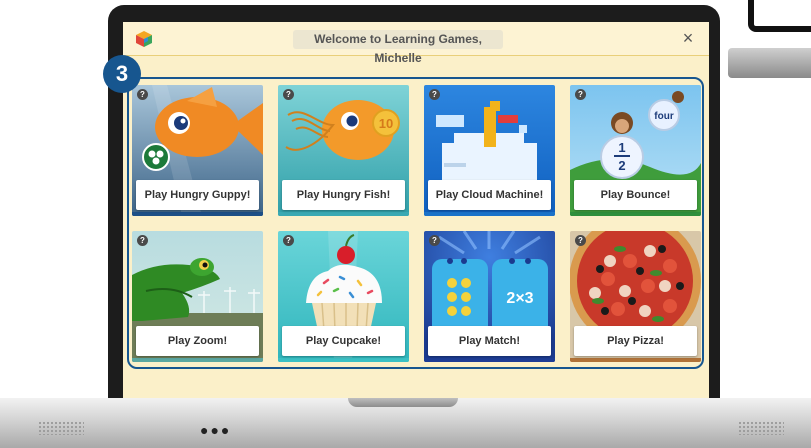 The width and height of the screenshot is (811, 448). Describe the element at coordinates (343, 296) in the screenshot. I see `game-card-cupcake: ? Play Cupcake!` at that location.